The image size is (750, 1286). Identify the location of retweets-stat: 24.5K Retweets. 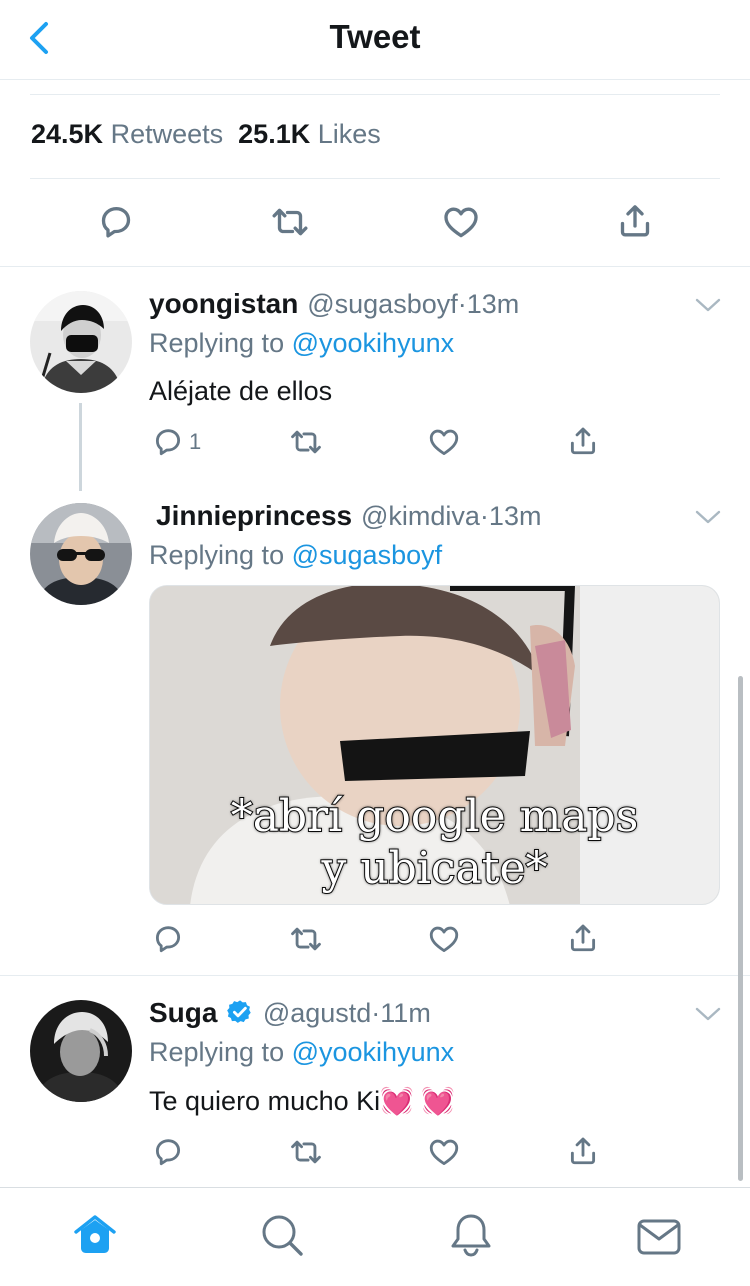
(127, 134).